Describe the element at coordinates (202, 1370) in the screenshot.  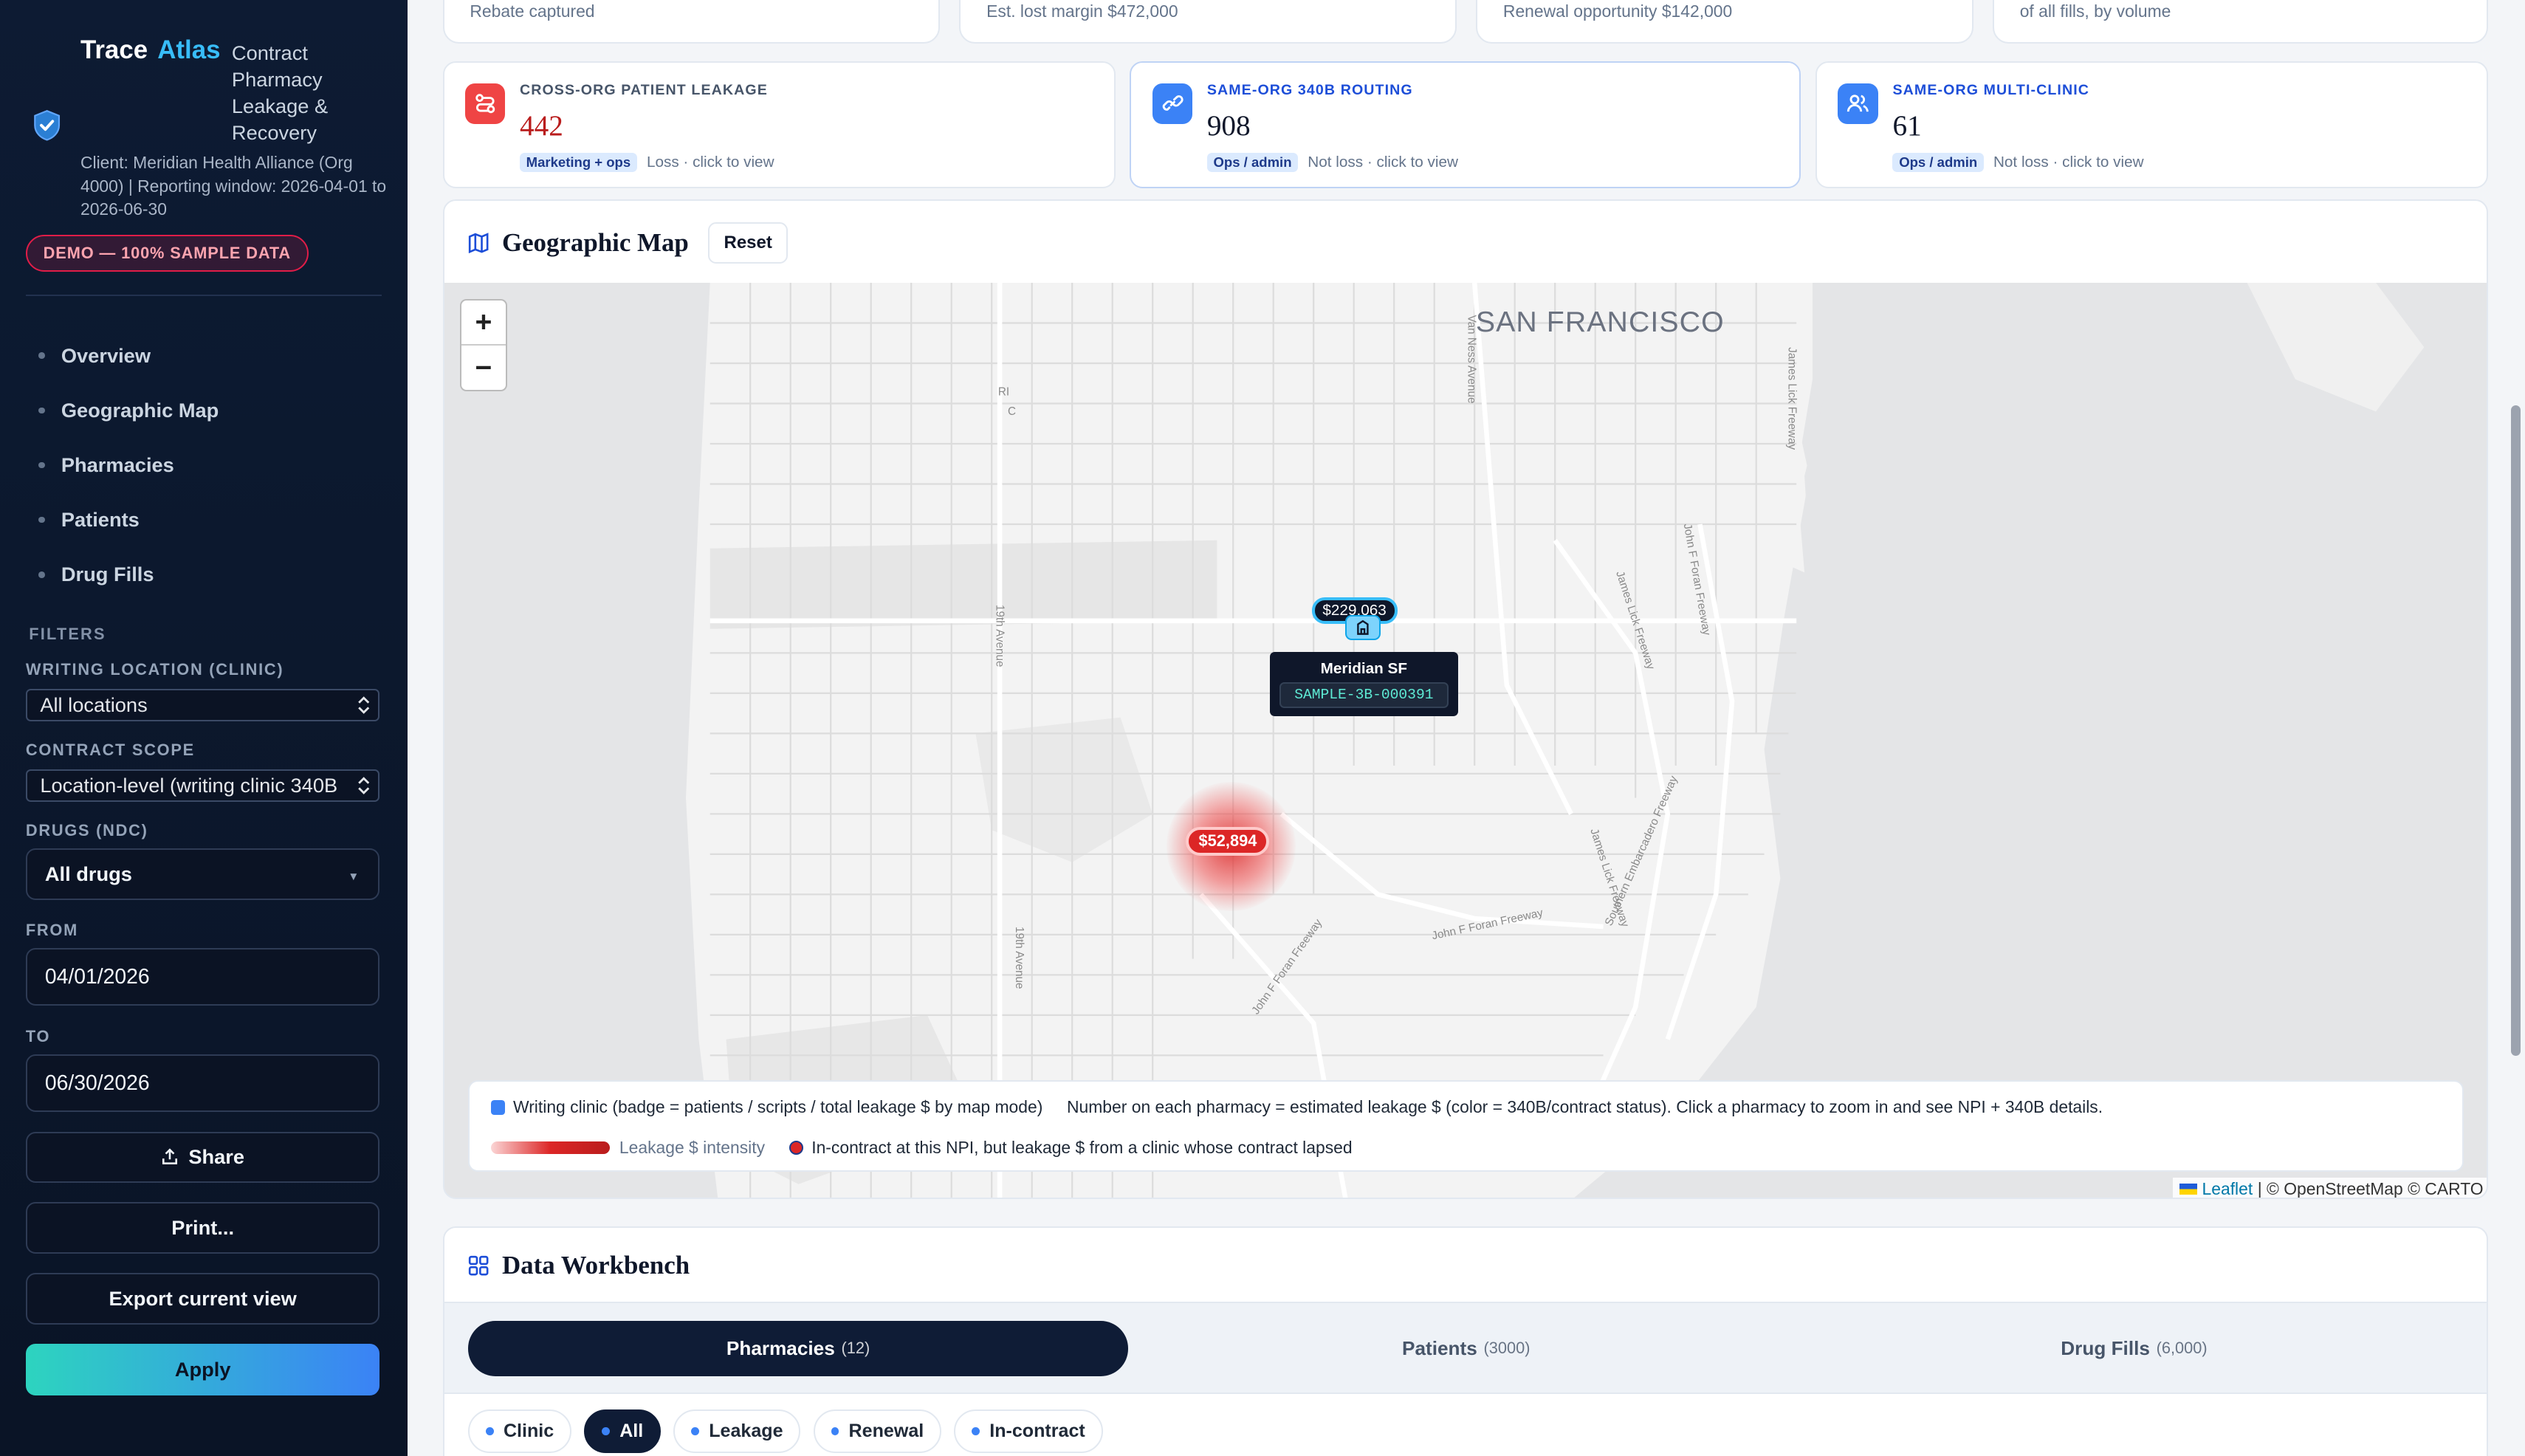
I see `apply-button: Apply` at that location.